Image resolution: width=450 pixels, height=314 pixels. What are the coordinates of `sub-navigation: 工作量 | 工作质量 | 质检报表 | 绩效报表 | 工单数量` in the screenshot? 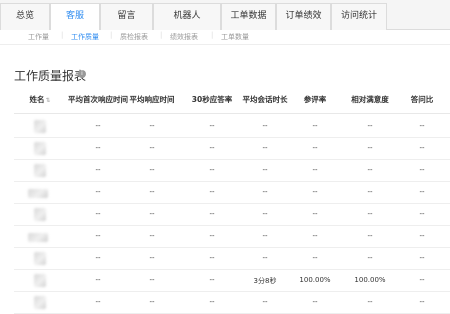 It's located at (225, 37).